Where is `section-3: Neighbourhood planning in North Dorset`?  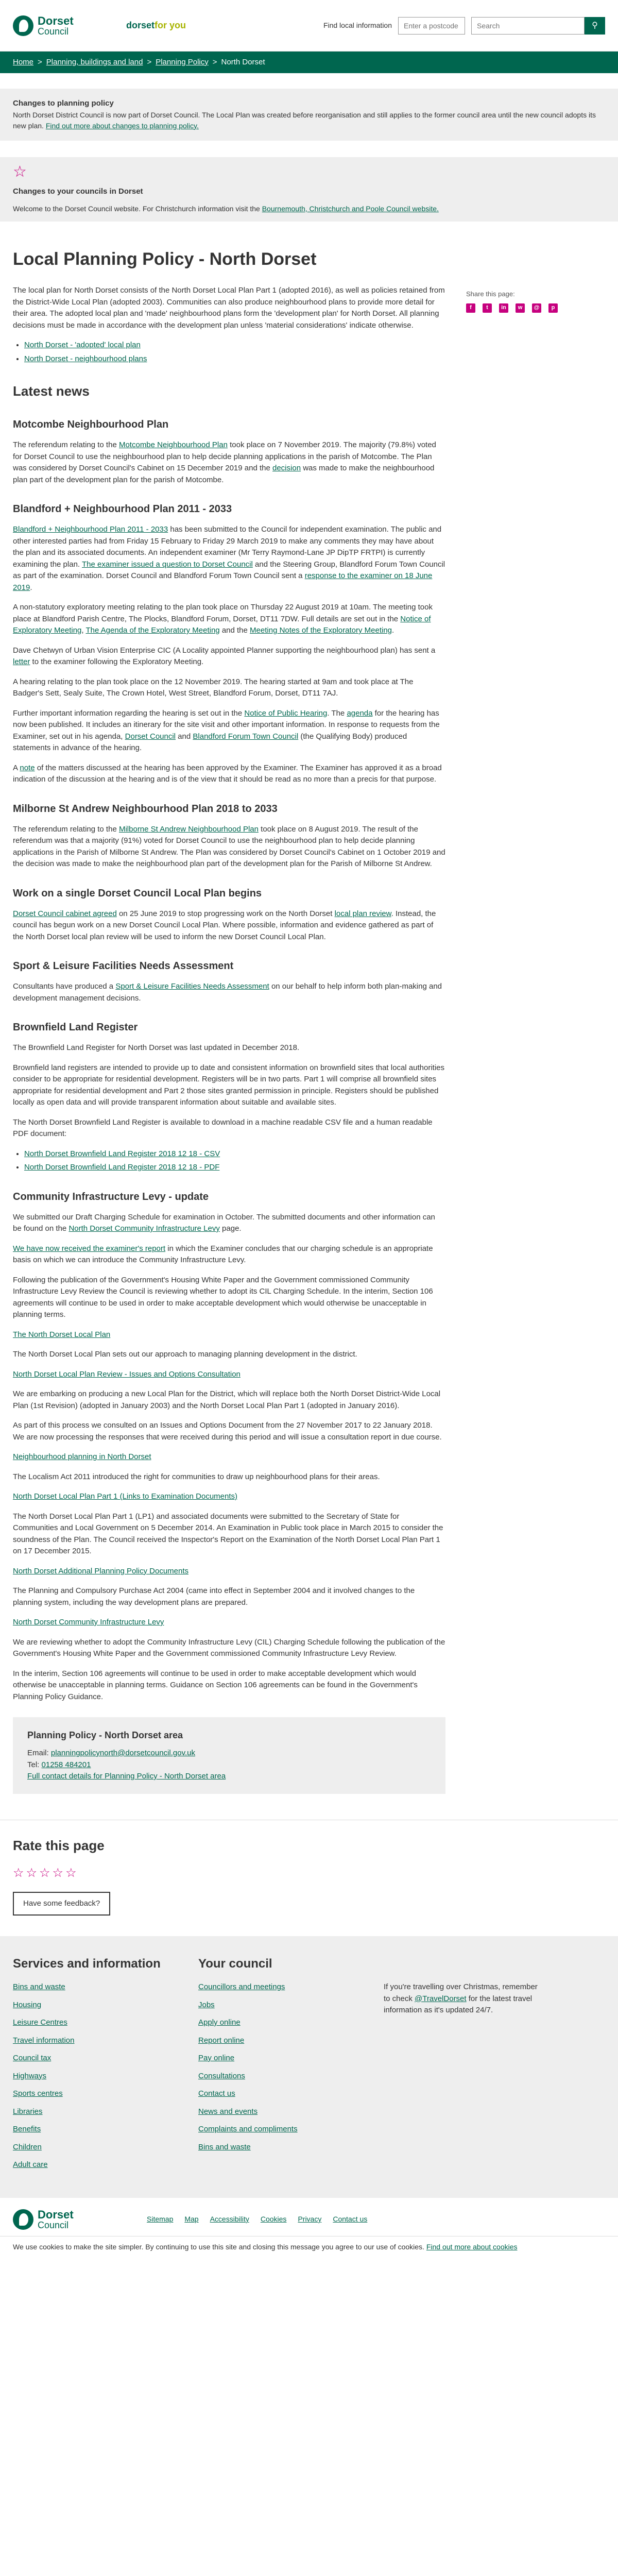
section-3: Neighbourhood planning in North Dorset is located at coordinates (82, 1456).